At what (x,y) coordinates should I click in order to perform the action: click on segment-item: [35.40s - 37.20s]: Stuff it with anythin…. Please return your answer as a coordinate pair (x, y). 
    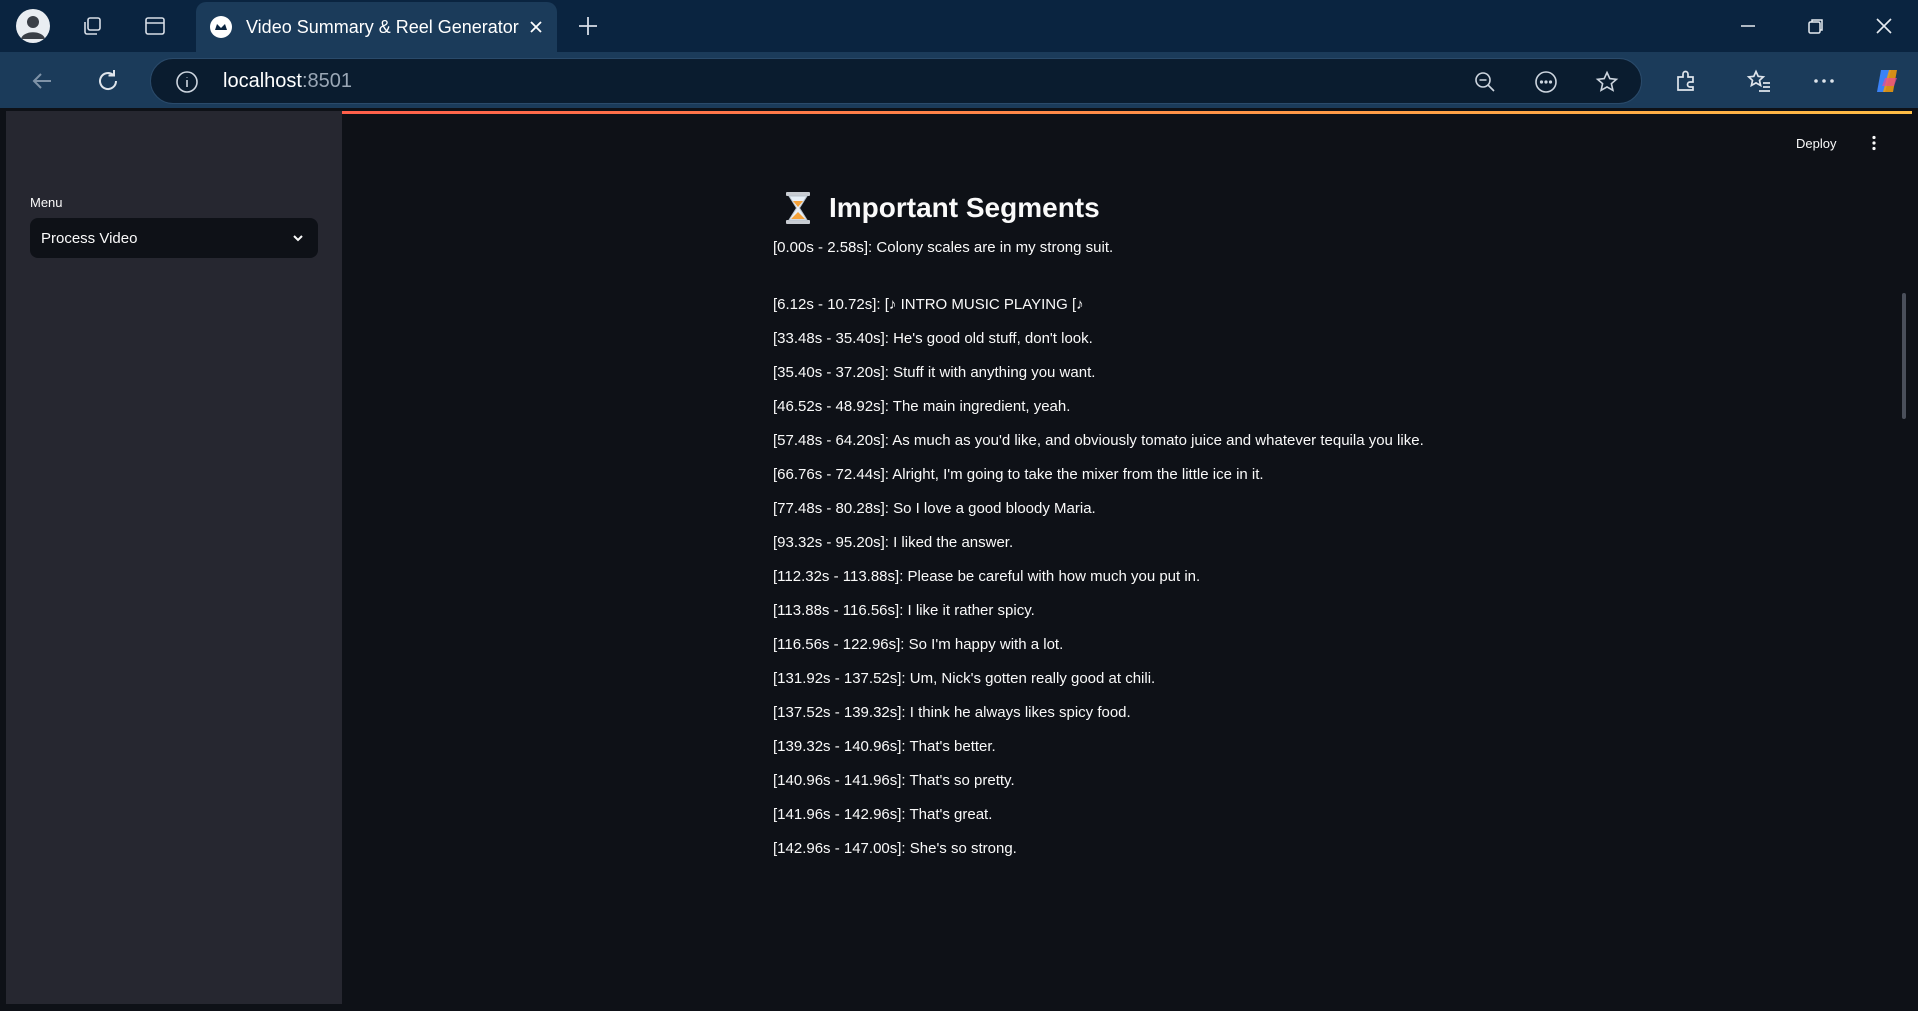
    Looking at the image, I should click on (934, 372).